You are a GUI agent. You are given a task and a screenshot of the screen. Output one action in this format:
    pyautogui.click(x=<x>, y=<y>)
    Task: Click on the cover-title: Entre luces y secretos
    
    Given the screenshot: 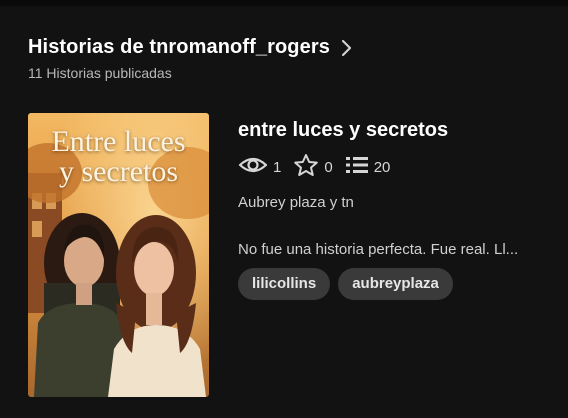 What is the action you would take?
    pyautogui.click(x=118, y=157)
    